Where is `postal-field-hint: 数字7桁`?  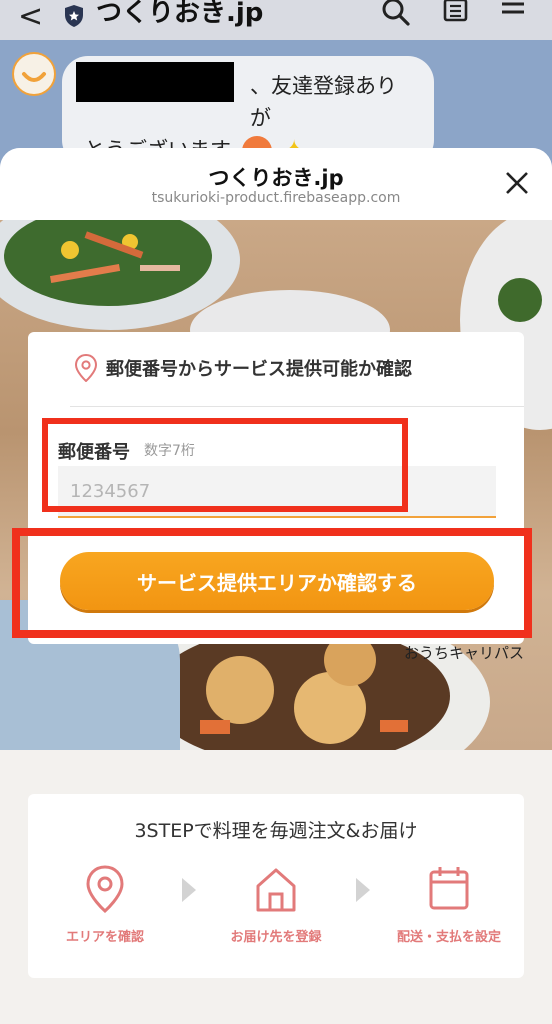 postal-field-hint: 数字7桁 is located at coordinates (169, 451).